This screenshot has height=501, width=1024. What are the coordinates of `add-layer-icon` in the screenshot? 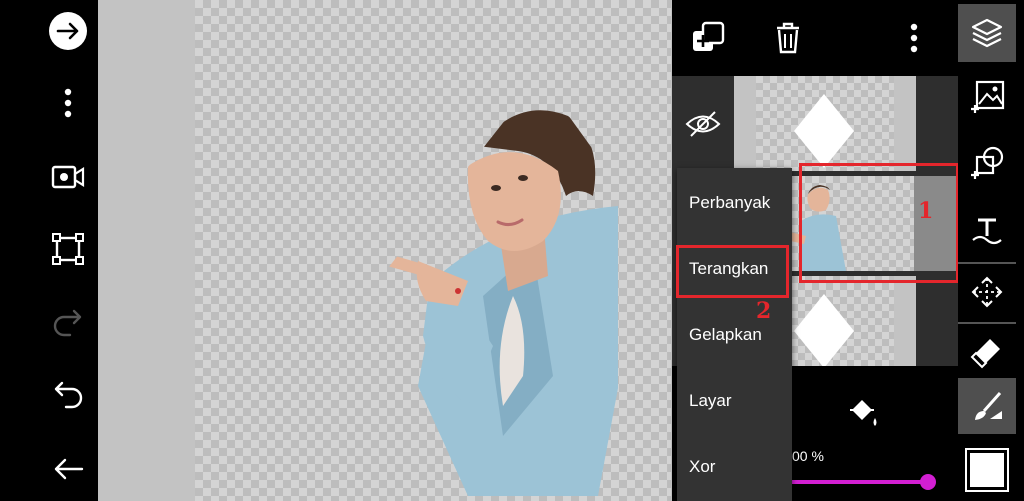 It's located at (708, 38).